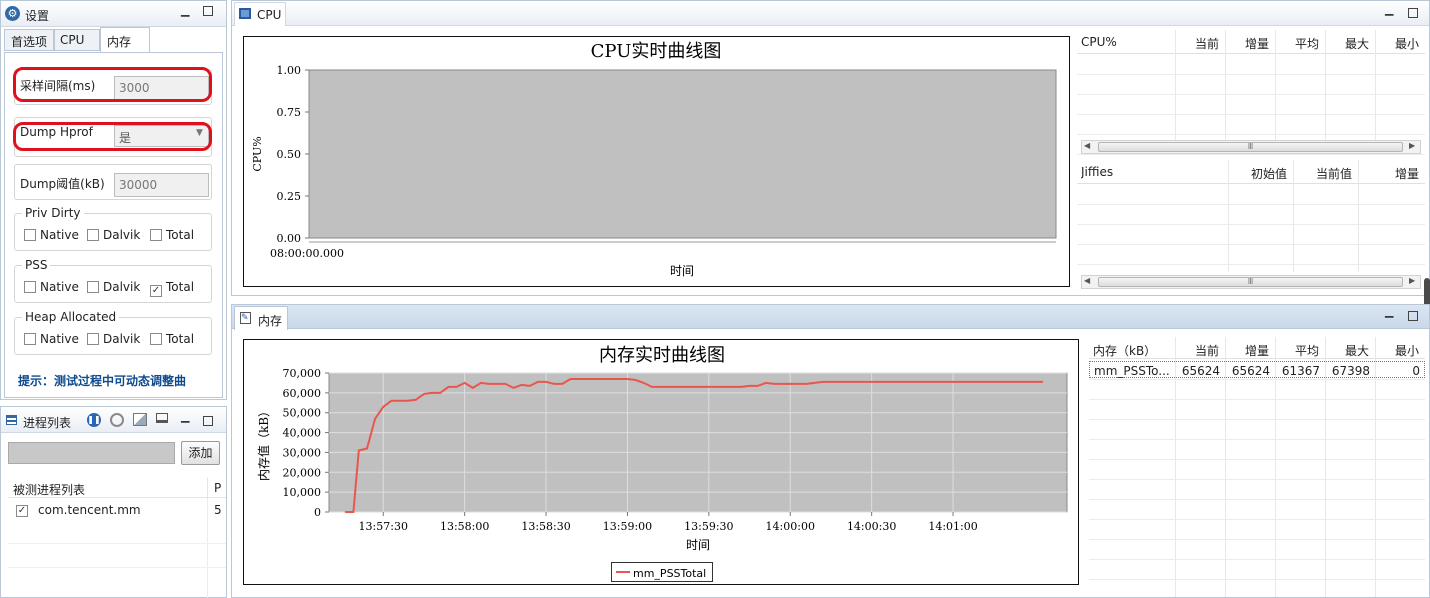 This screenshot has width=1430, height=598. What do you see at coordinates (140, 419) in the screenshot?
I see `image-icon` at bounding box center [140, 419].